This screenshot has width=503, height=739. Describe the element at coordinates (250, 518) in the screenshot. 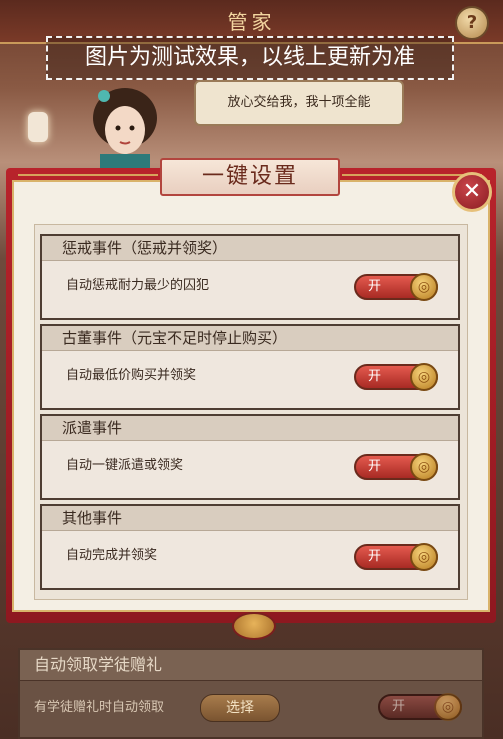

I see `section-header: 其他事件` at that location.